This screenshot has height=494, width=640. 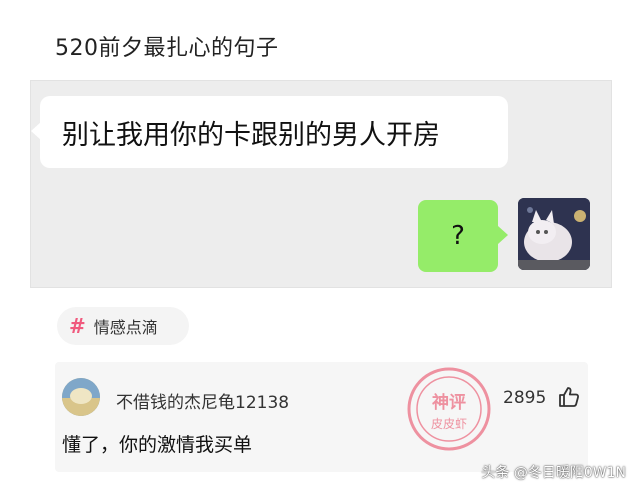 What do you see at coordinates (458, 236) in the screenshot?
I see `sent-message-text: ?` at bounding box center [458, 236].